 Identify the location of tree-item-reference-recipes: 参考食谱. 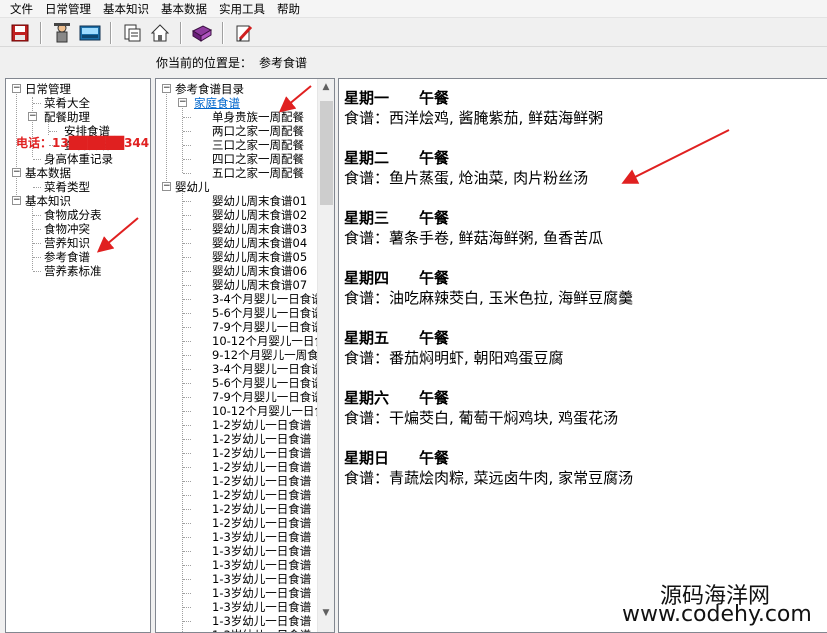
(67, 257).